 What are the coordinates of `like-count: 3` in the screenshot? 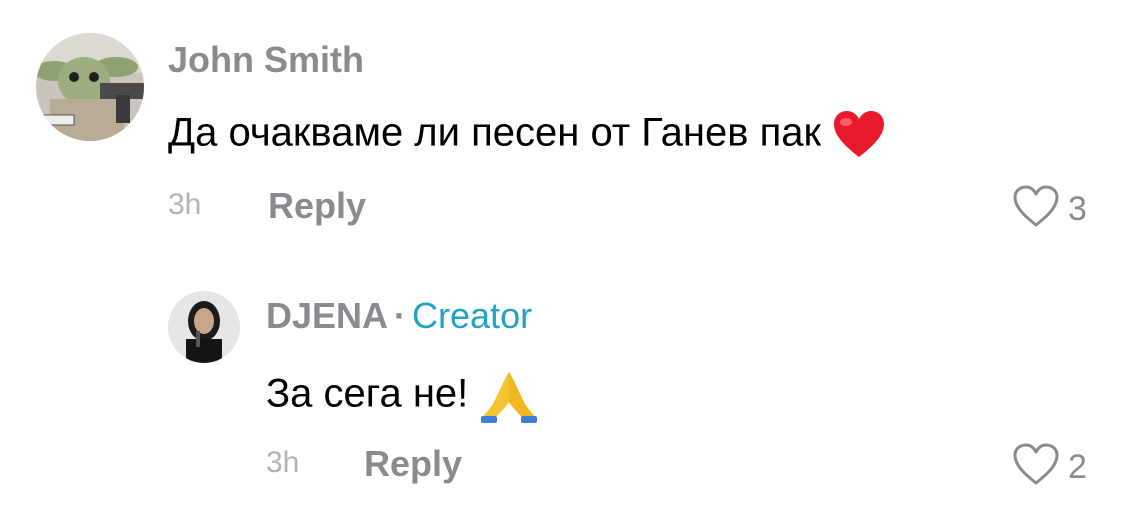 It's located at (1077, 208).